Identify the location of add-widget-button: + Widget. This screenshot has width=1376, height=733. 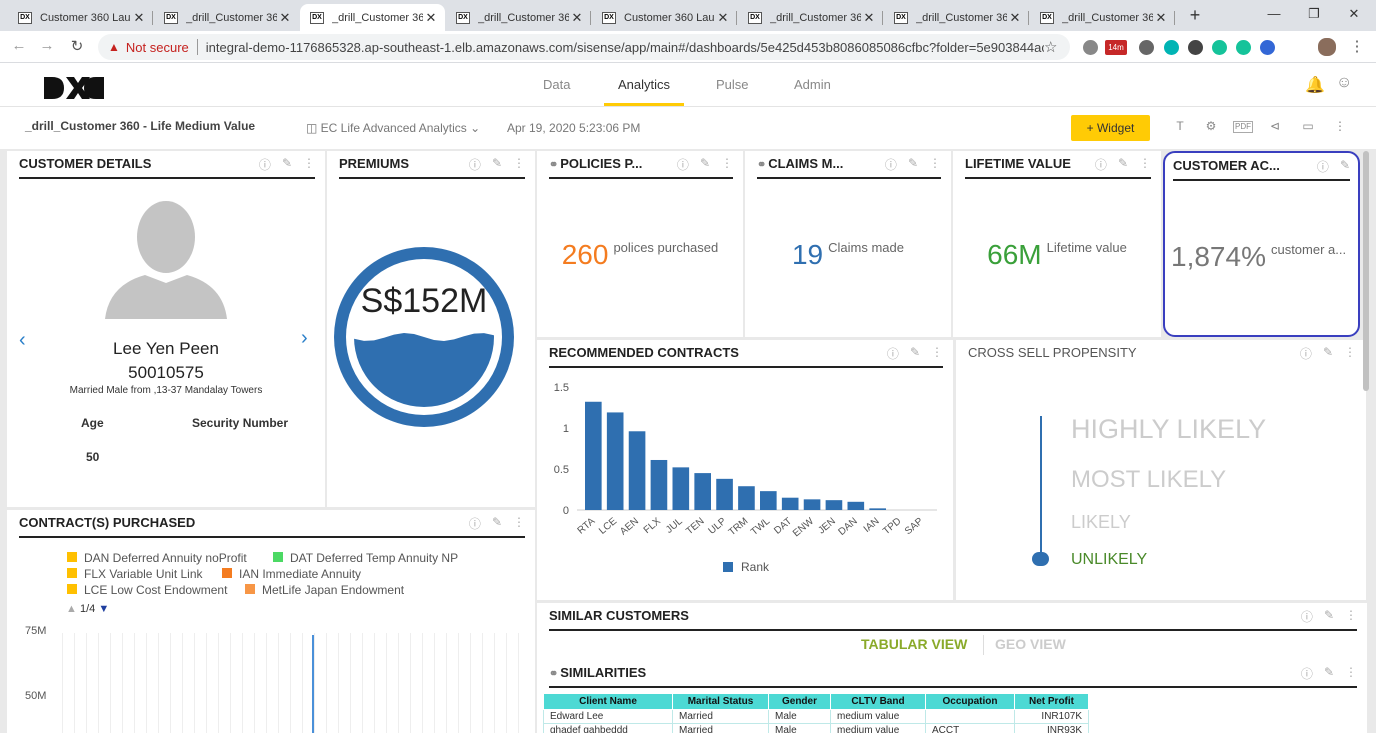
(1110, 128).